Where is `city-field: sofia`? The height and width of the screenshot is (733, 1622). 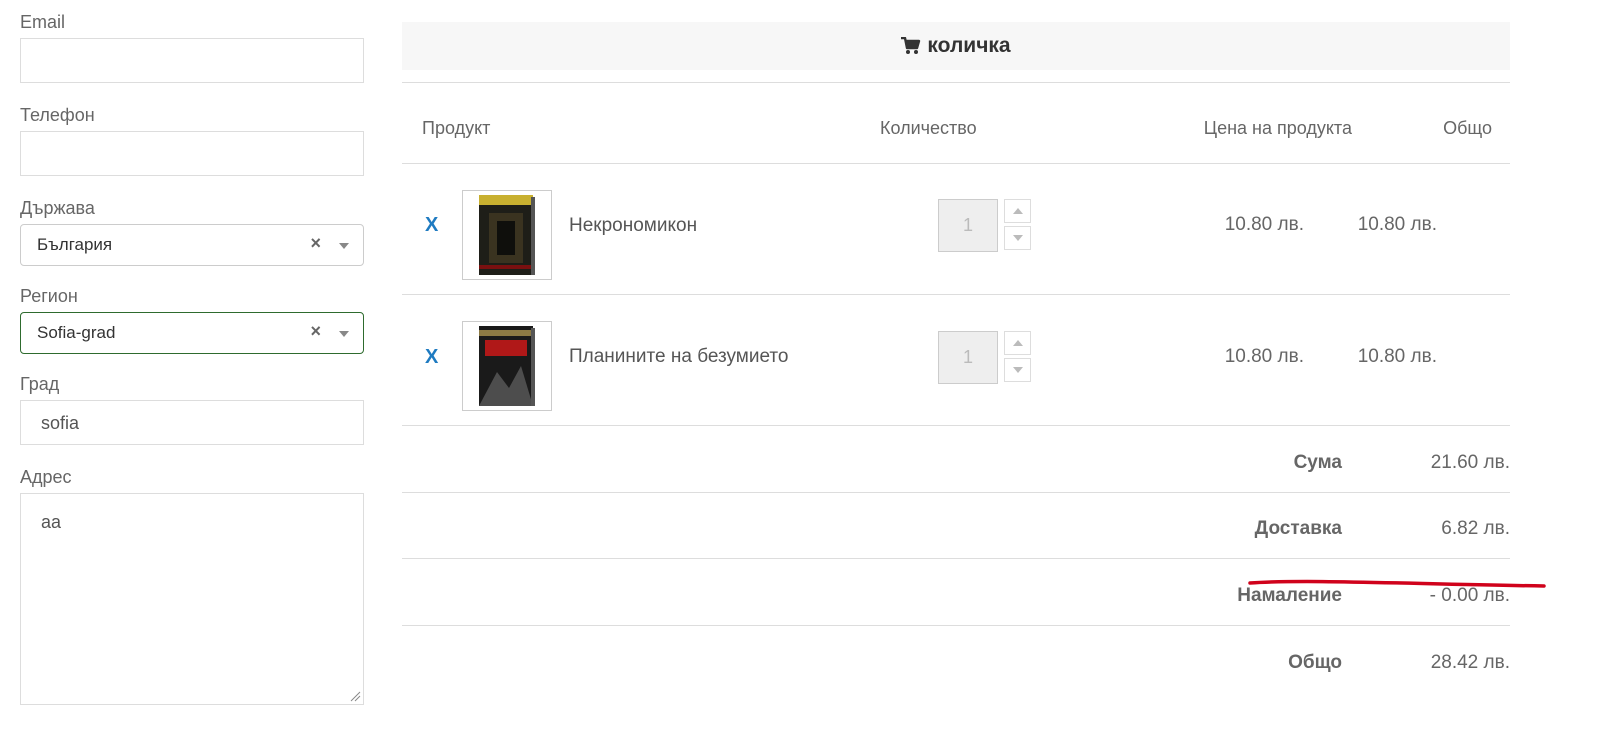
city-field: sofia is located at coordinates (192, 422).